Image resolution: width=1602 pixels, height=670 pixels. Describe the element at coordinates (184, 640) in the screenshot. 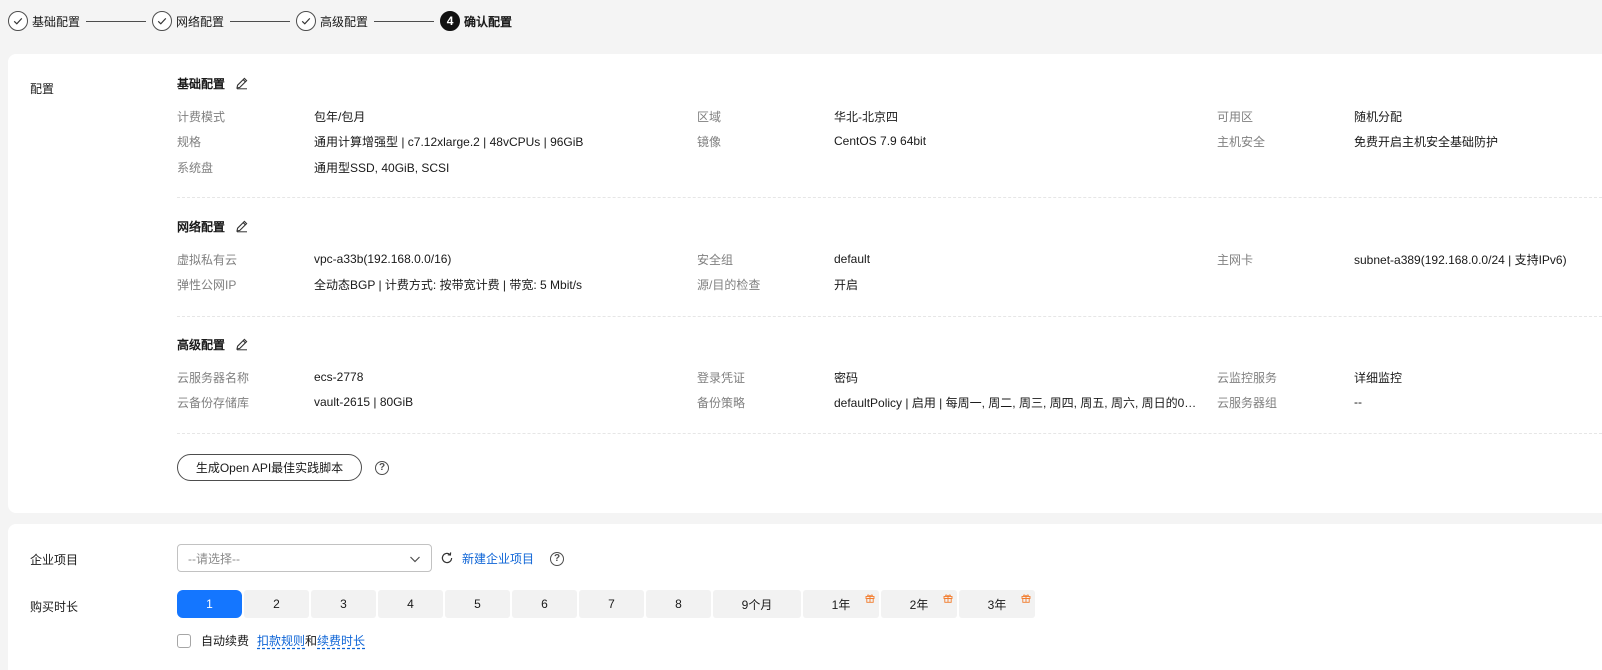

I see `auto-renew-checkbox` at that location.